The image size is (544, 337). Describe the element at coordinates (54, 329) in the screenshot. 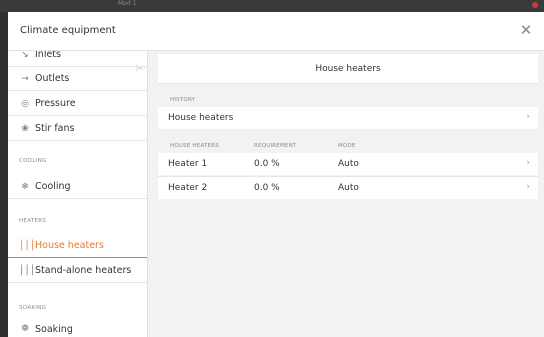

I see `sidebar-item-label: Soaking` at that location.